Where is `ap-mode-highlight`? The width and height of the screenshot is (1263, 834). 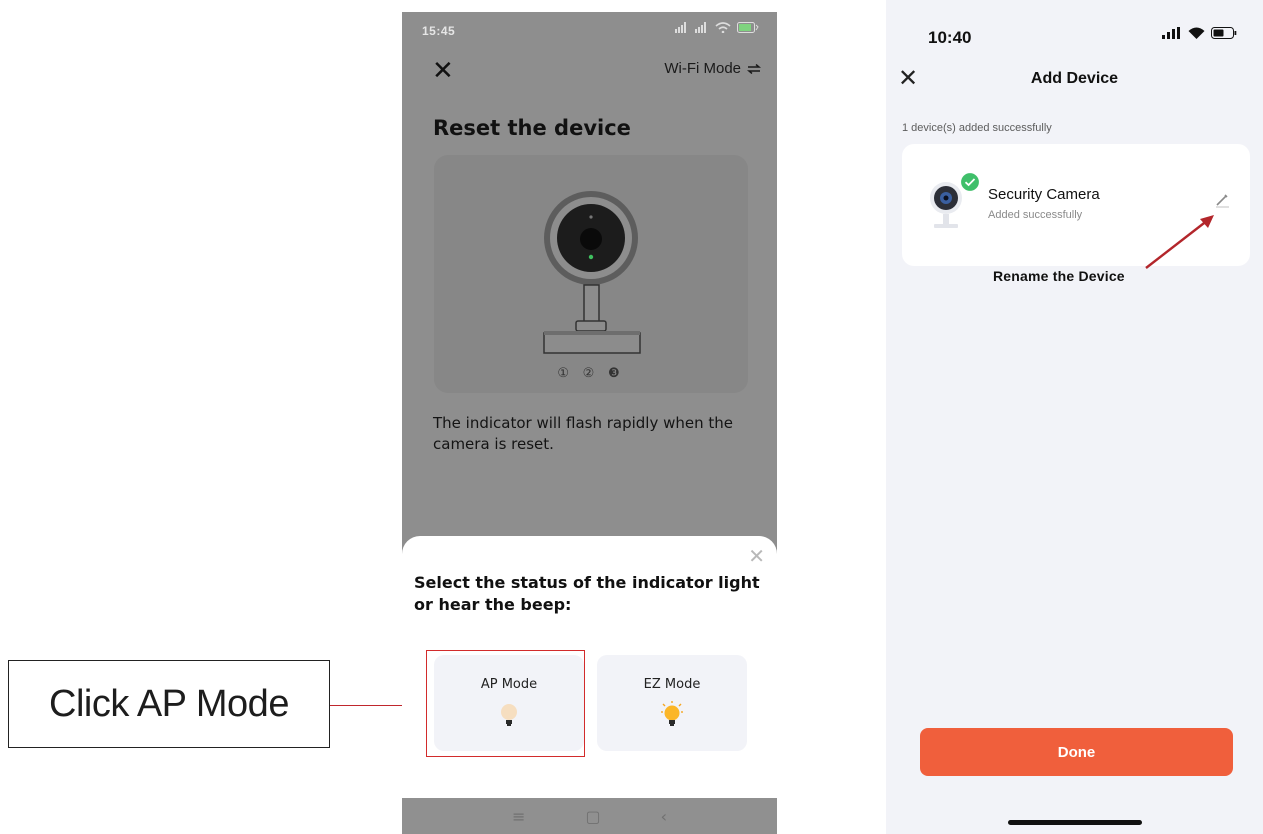 ap-mode-highlight is located at coordinates (505, 703).